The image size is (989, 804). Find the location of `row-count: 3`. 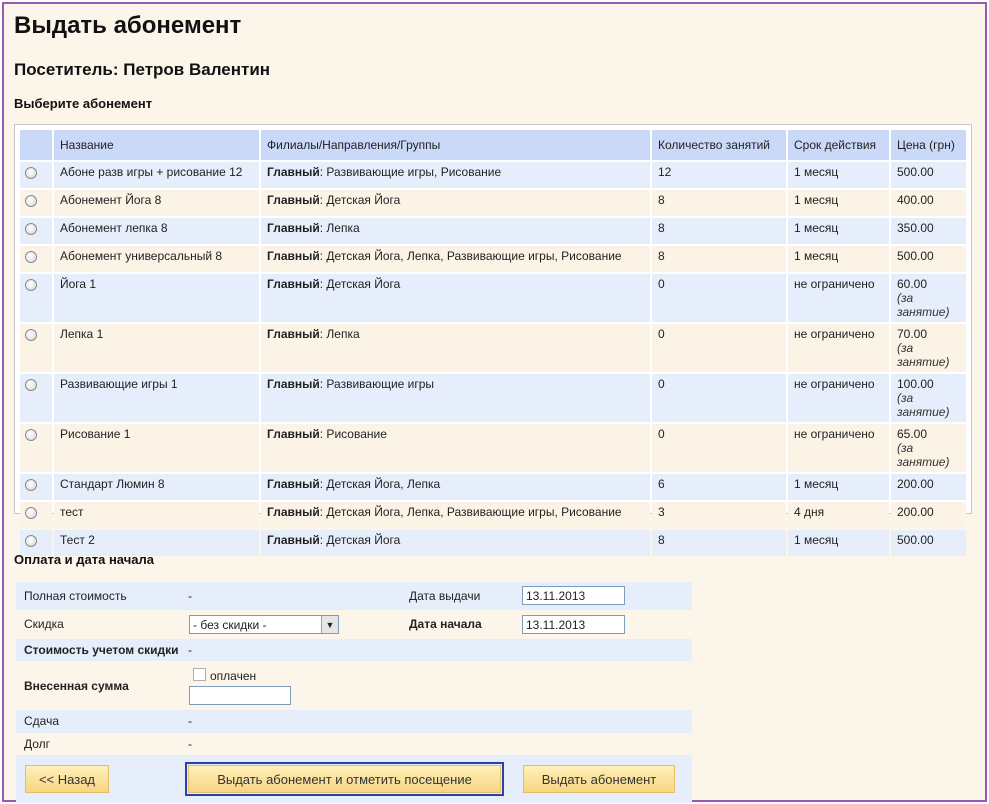

row-count: 3 is located at coordinates (719, 515).